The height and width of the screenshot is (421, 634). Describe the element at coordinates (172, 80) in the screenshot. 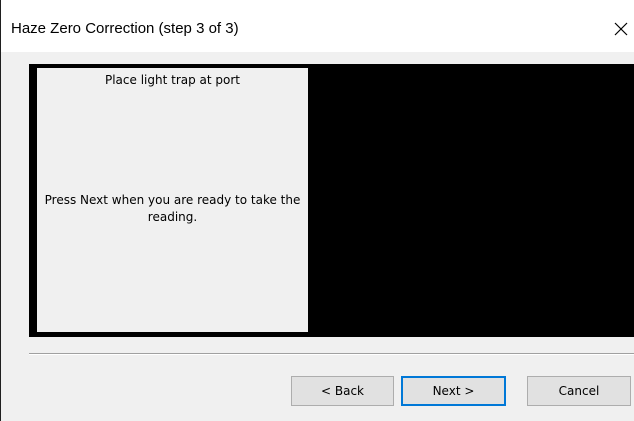

I see `instruction-heading: Place light trap at port` at that location.